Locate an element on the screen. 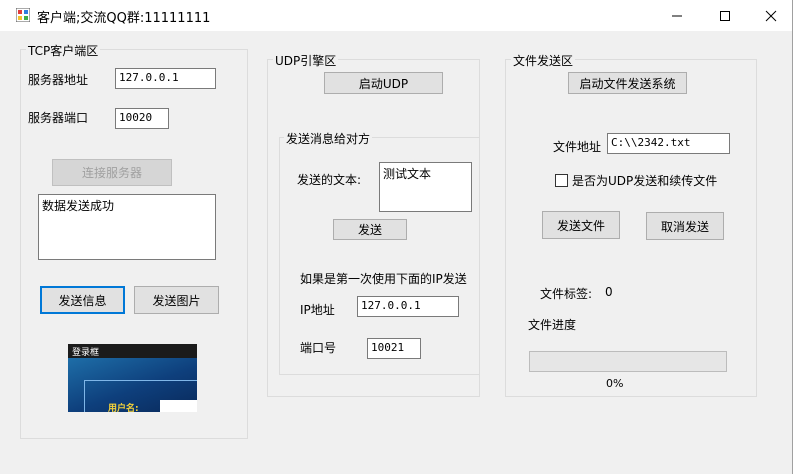 Image resolution: width=803 pixels, height=474 pixels. port-input: 10021 is located at coordinates (394, 348).